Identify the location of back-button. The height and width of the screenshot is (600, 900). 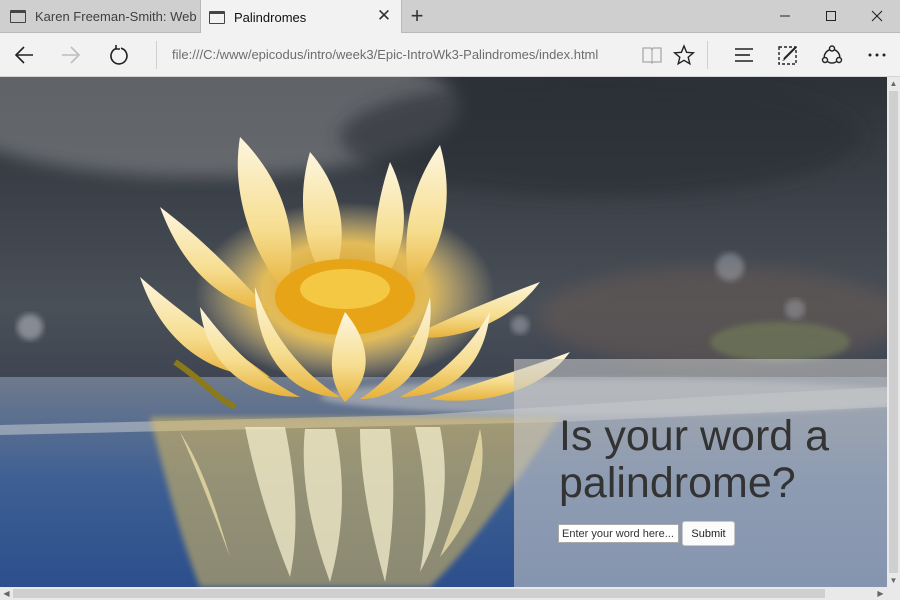
(24, 55).